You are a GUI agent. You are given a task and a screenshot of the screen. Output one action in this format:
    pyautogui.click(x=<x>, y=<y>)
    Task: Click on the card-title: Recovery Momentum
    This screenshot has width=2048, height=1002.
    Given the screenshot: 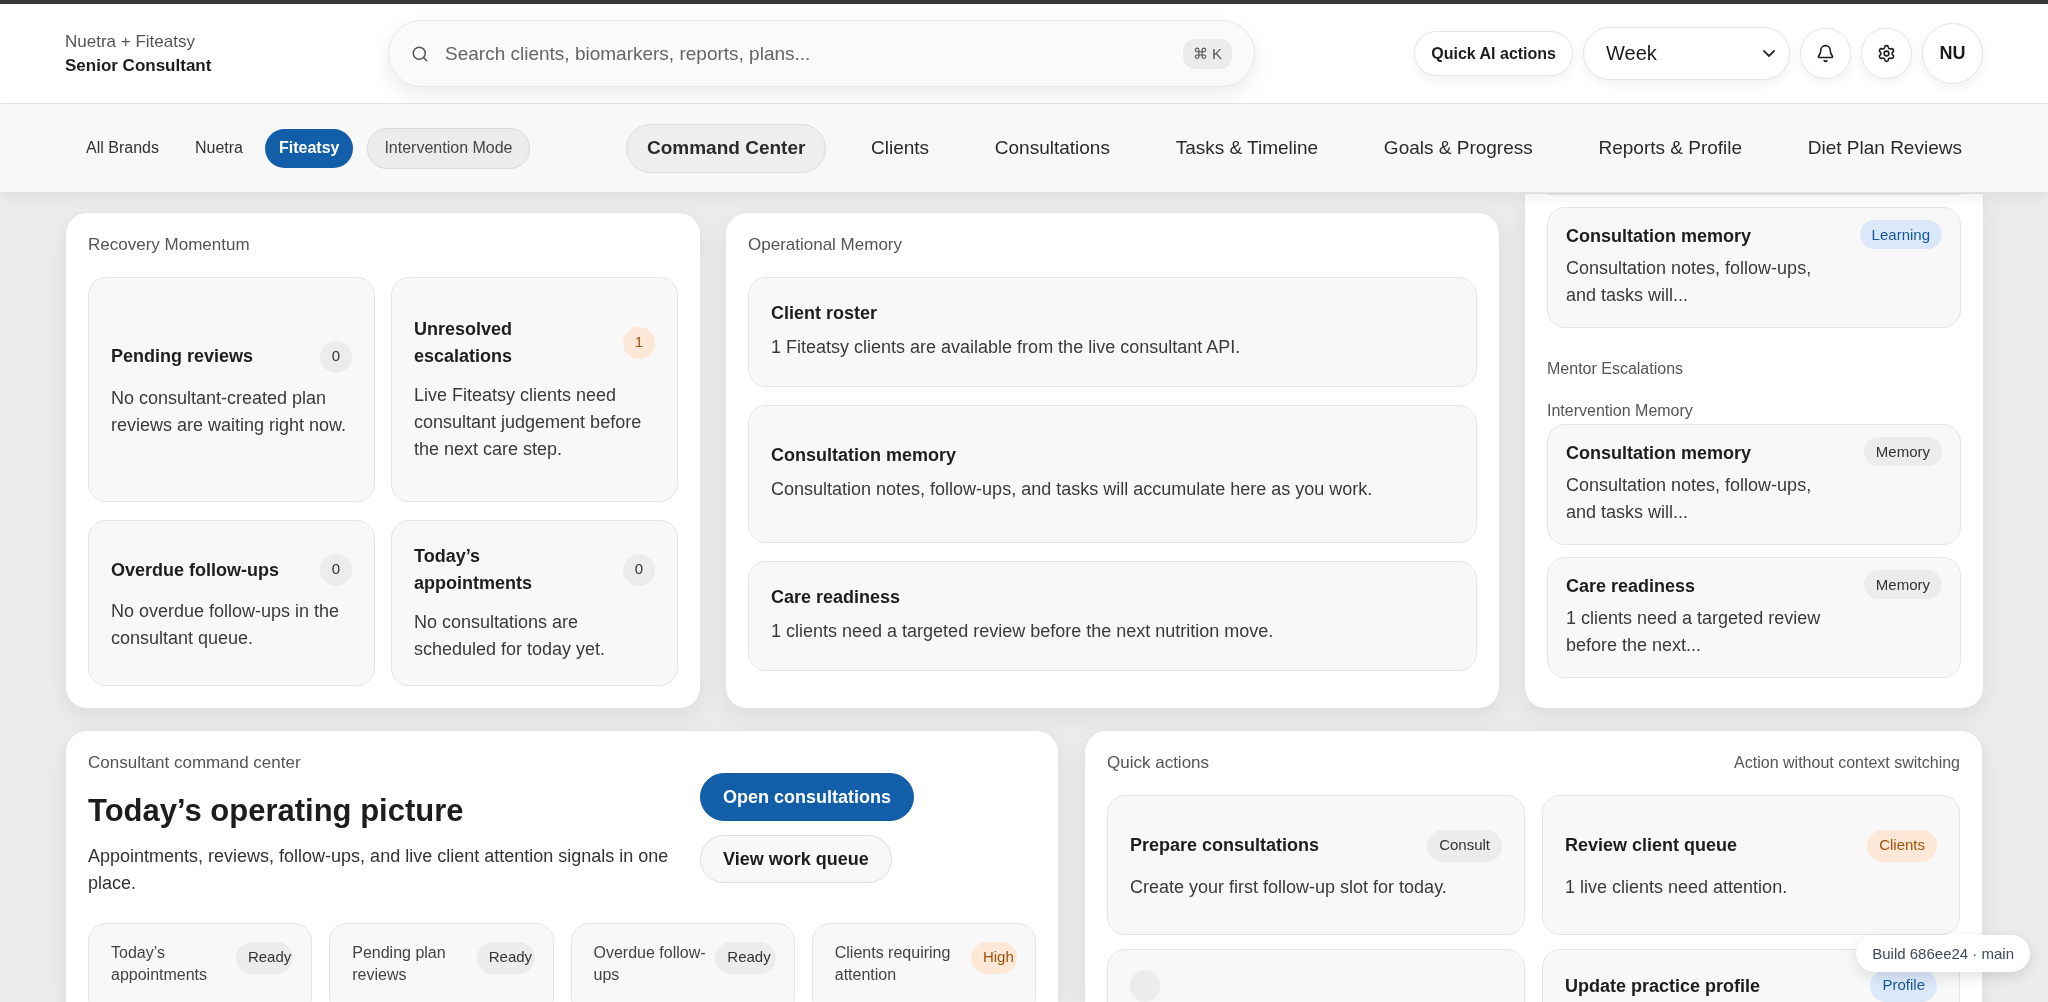 What is the action you would take?
    pyautogui.click(x=169, y=245)
    